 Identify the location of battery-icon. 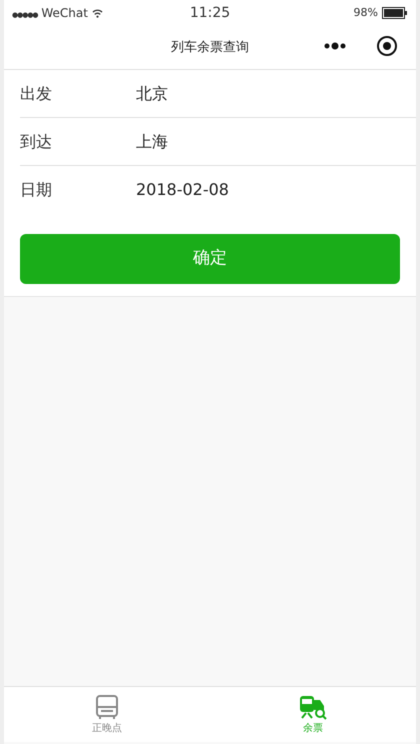
(395, 13).